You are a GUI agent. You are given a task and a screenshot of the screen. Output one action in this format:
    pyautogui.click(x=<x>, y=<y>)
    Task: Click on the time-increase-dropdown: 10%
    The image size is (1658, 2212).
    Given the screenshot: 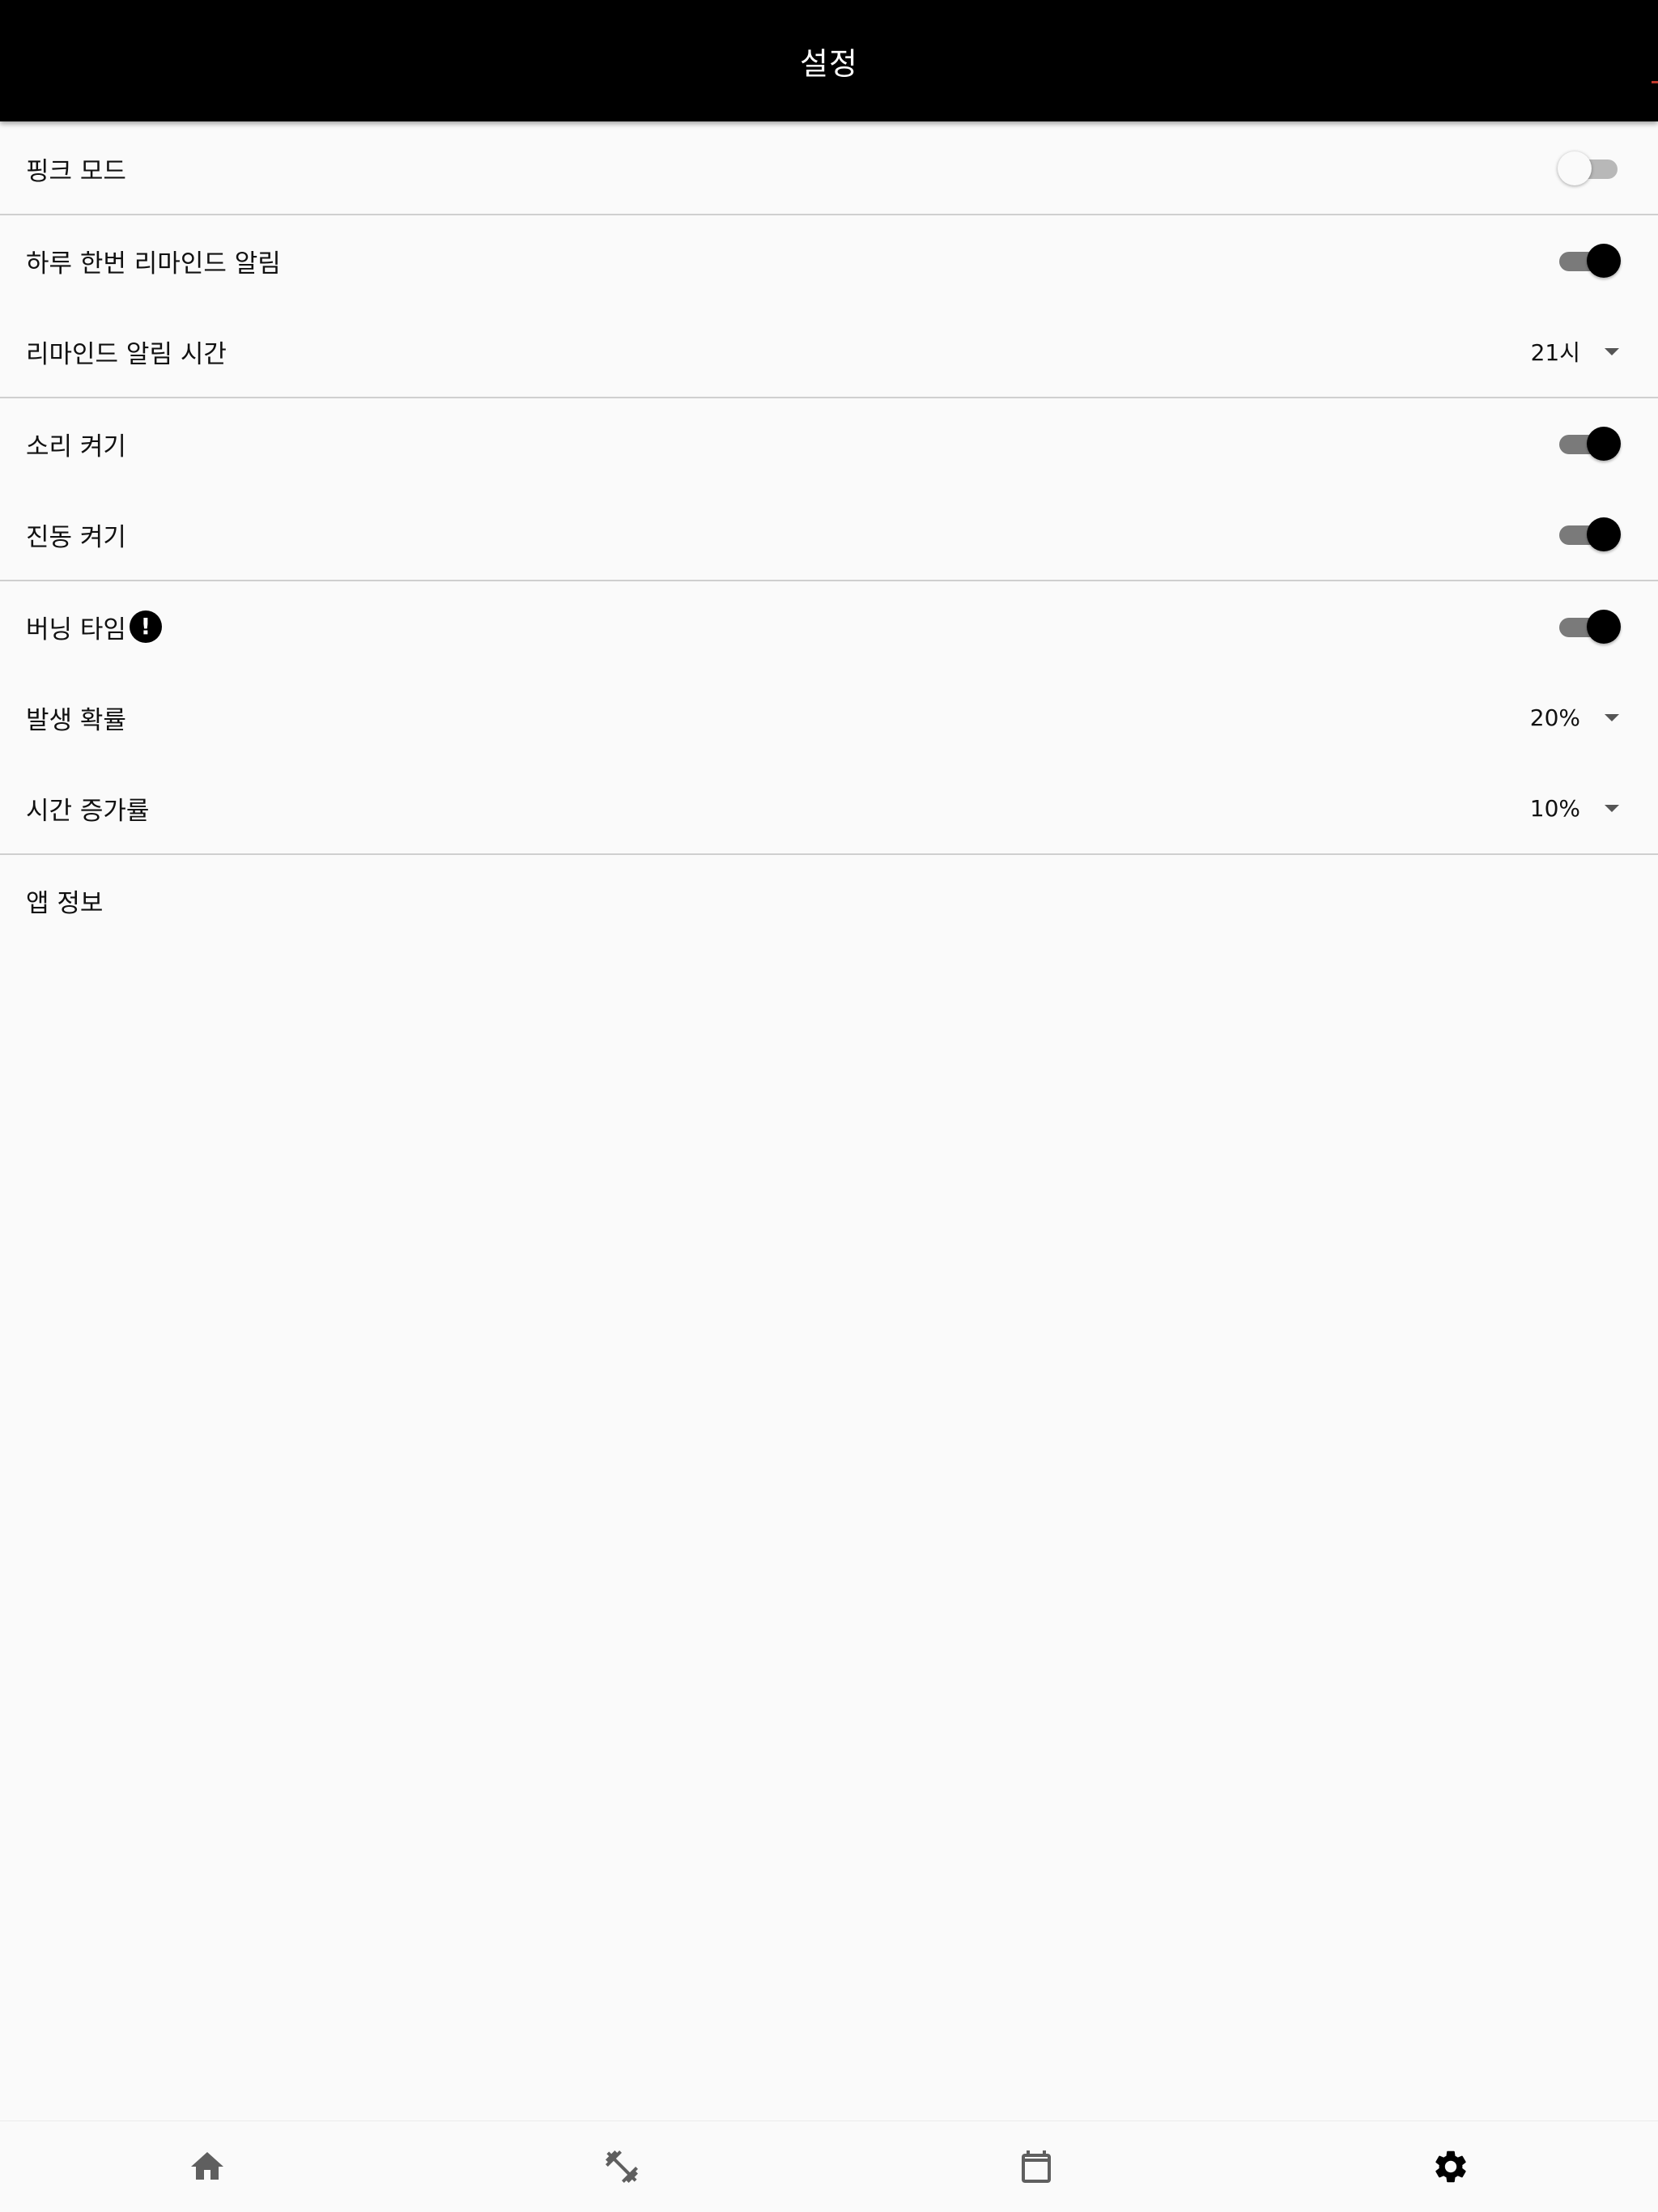 What is the action you would take?
    pyautogui.click(x=1576, y=808)
    